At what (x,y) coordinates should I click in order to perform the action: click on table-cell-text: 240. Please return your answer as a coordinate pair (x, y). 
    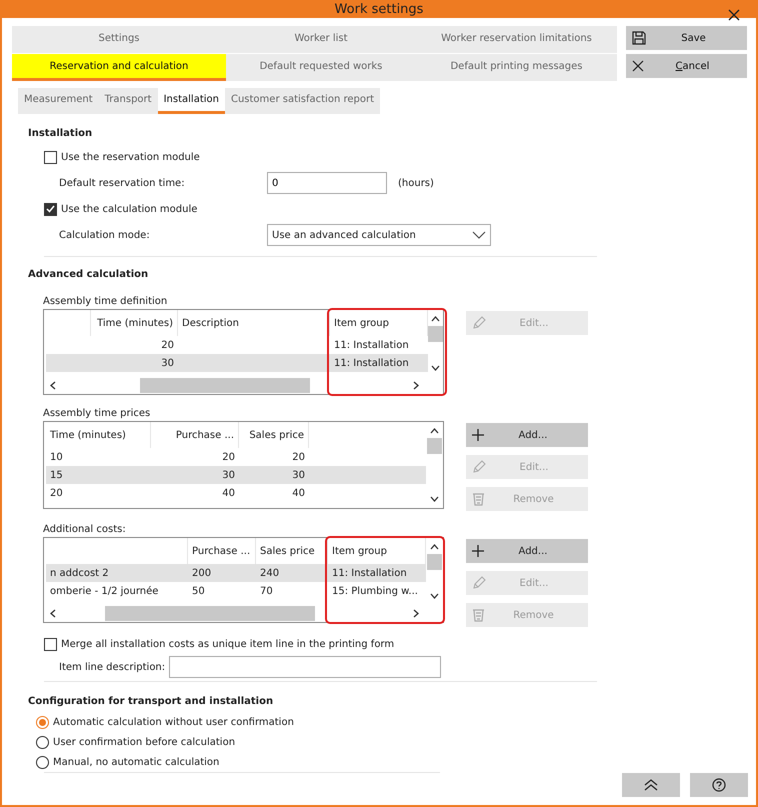
    Looking at the image, I should click on (269, 573).